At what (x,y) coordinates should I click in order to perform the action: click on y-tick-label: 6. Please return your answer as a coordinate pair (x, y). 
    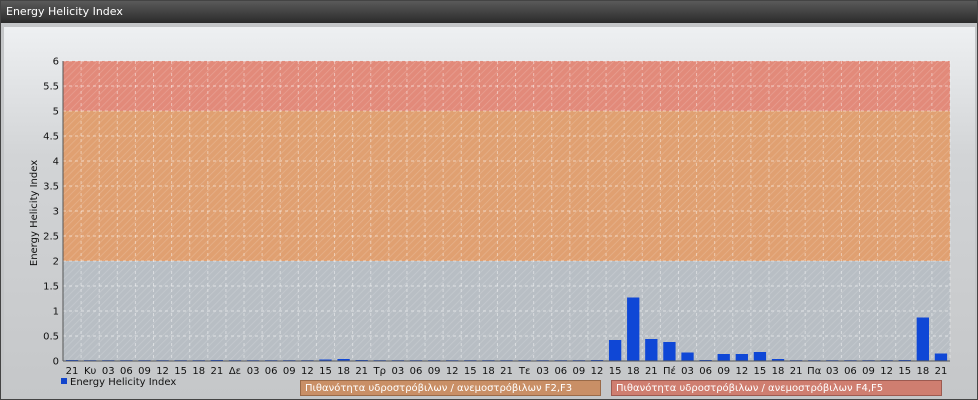
    Looking at the image, I should click on (56, 62).